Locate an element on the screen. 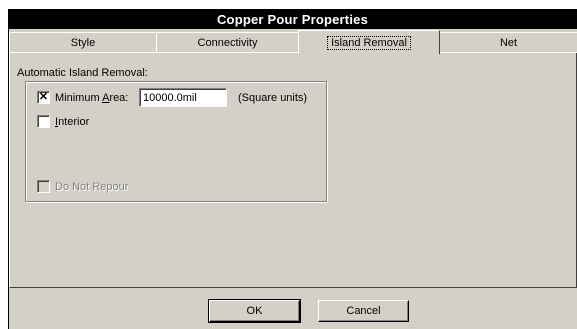 Image resolution: width=577 pixels, height=329 pixels. tab-connectivity: Connectivity is located at coordinates (227, 42).